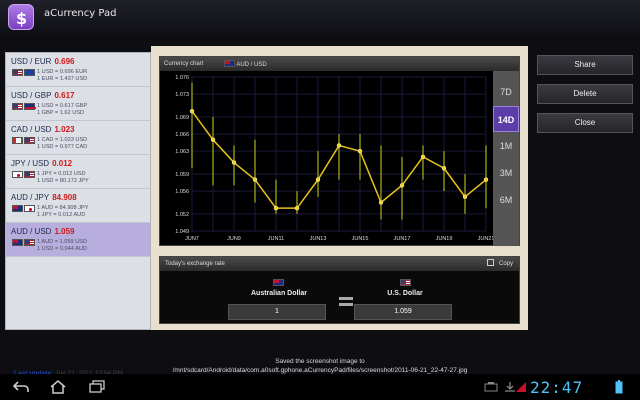  Describe the element at coordinates (318, 239) in the screenshot. I see `x-tick-label: JUN13` at that location.